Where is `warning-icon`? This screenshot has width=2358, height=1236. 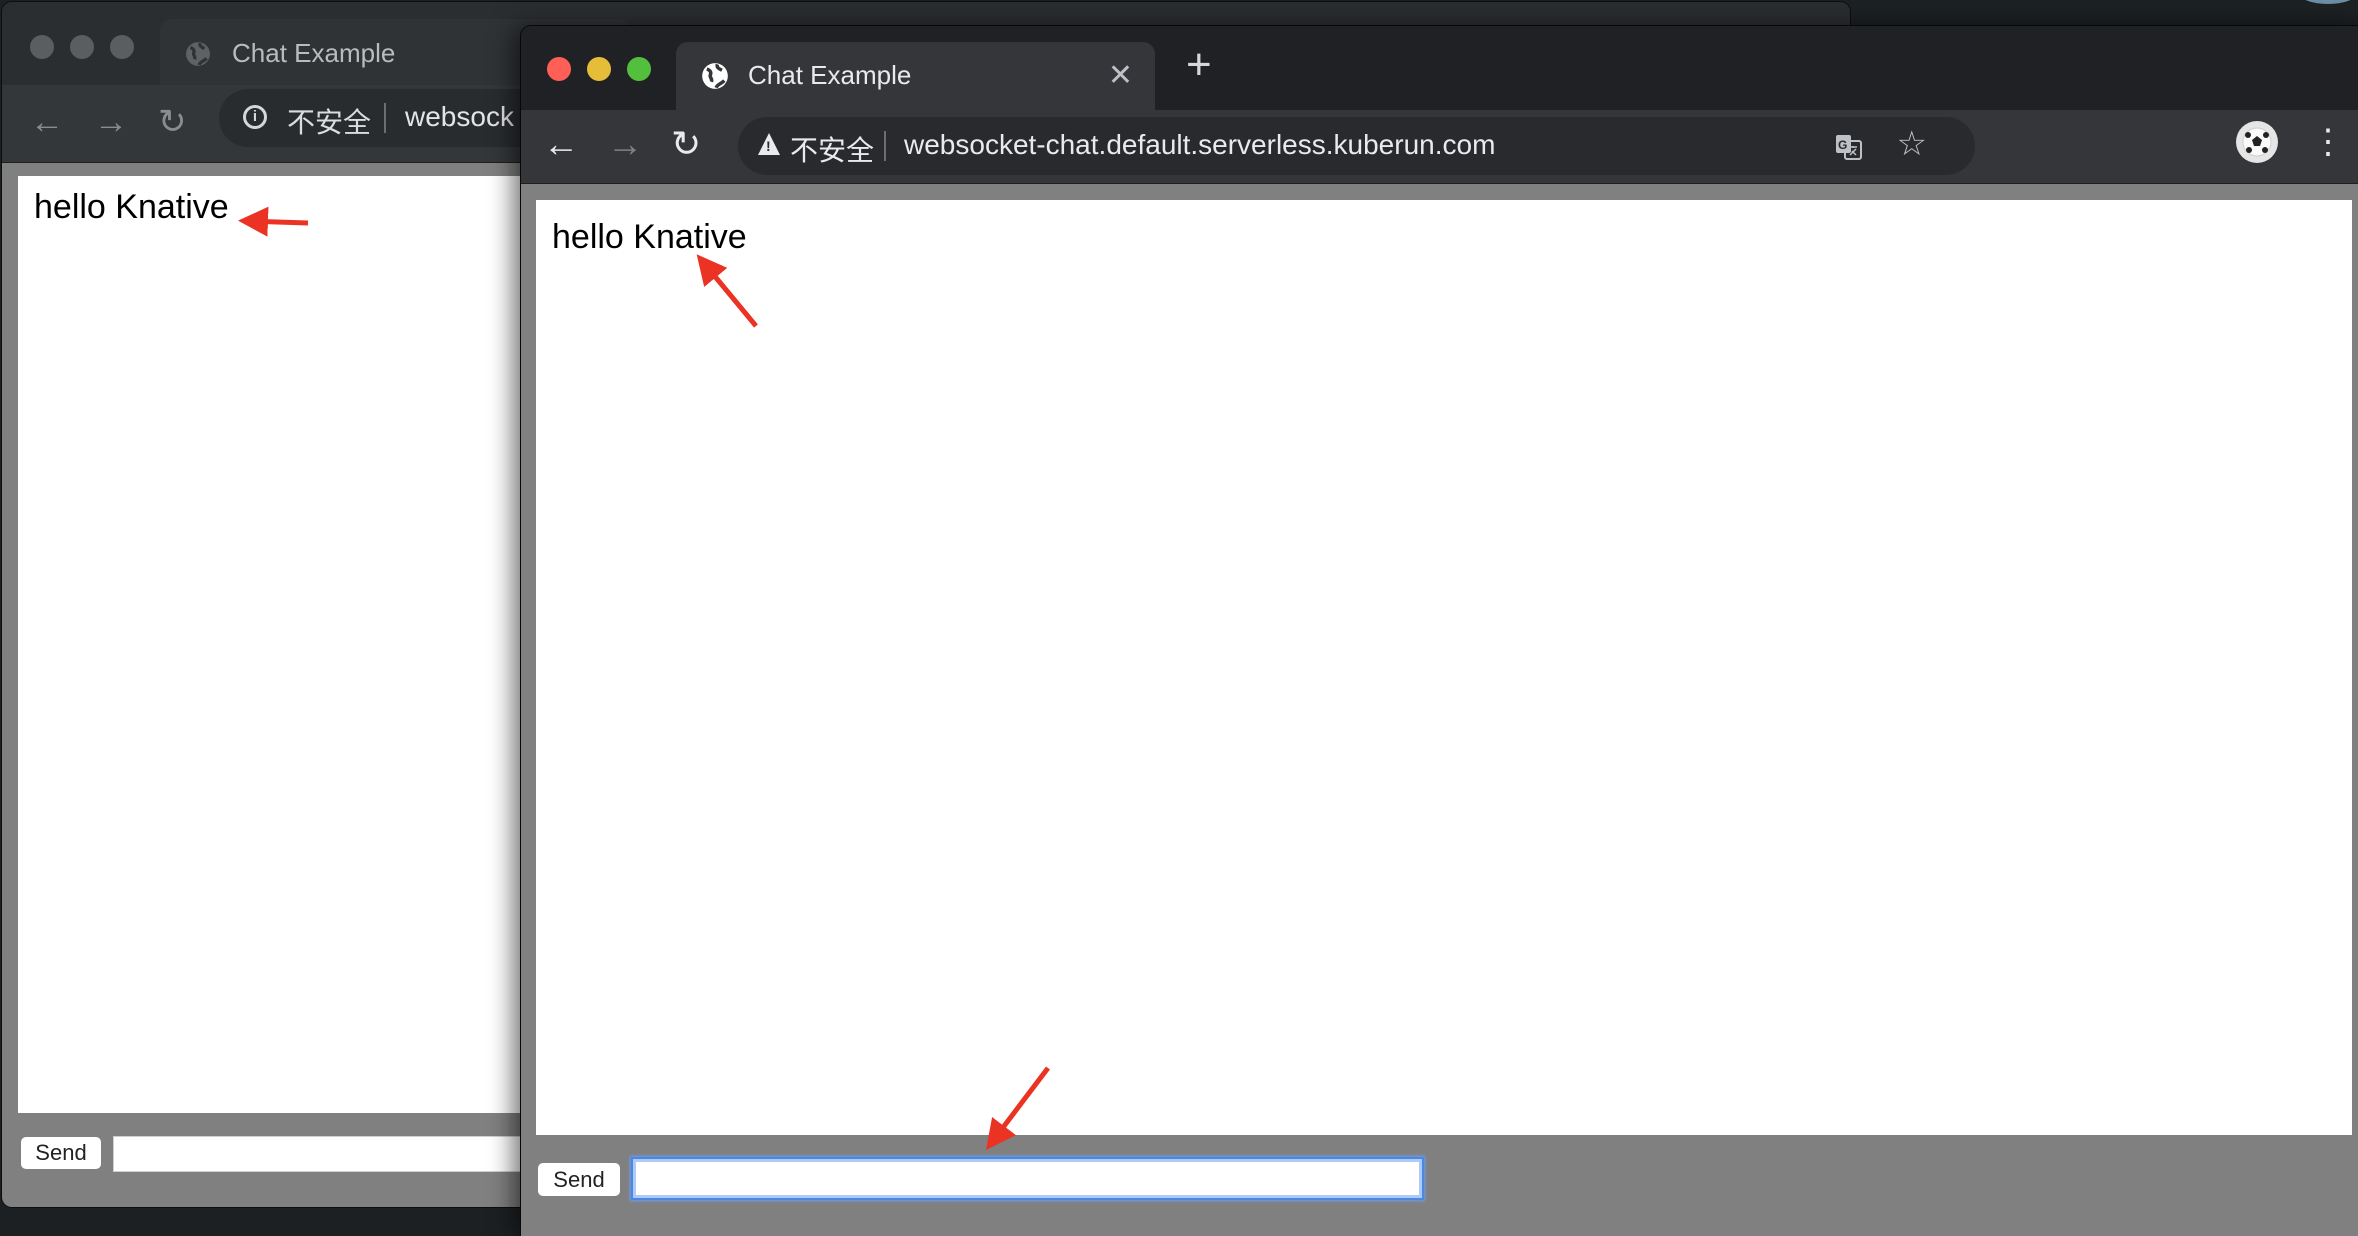
warning-icon is located at coordinates (769, 144).